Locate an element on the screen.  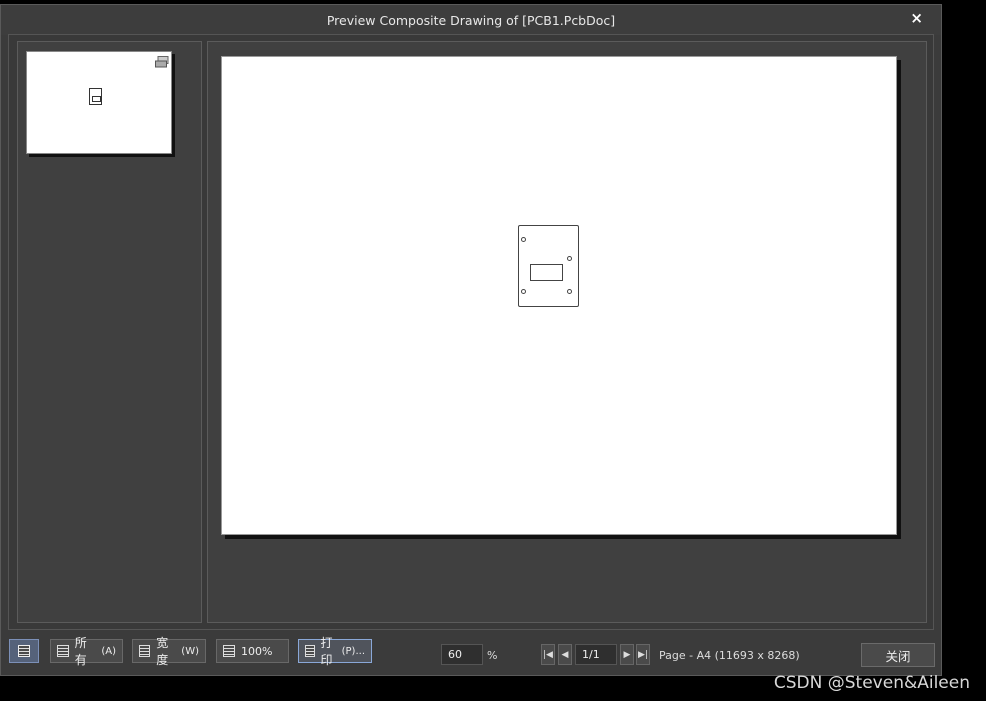
fit-width-button: 宽度 (W) is located at coordinates (169, 651).